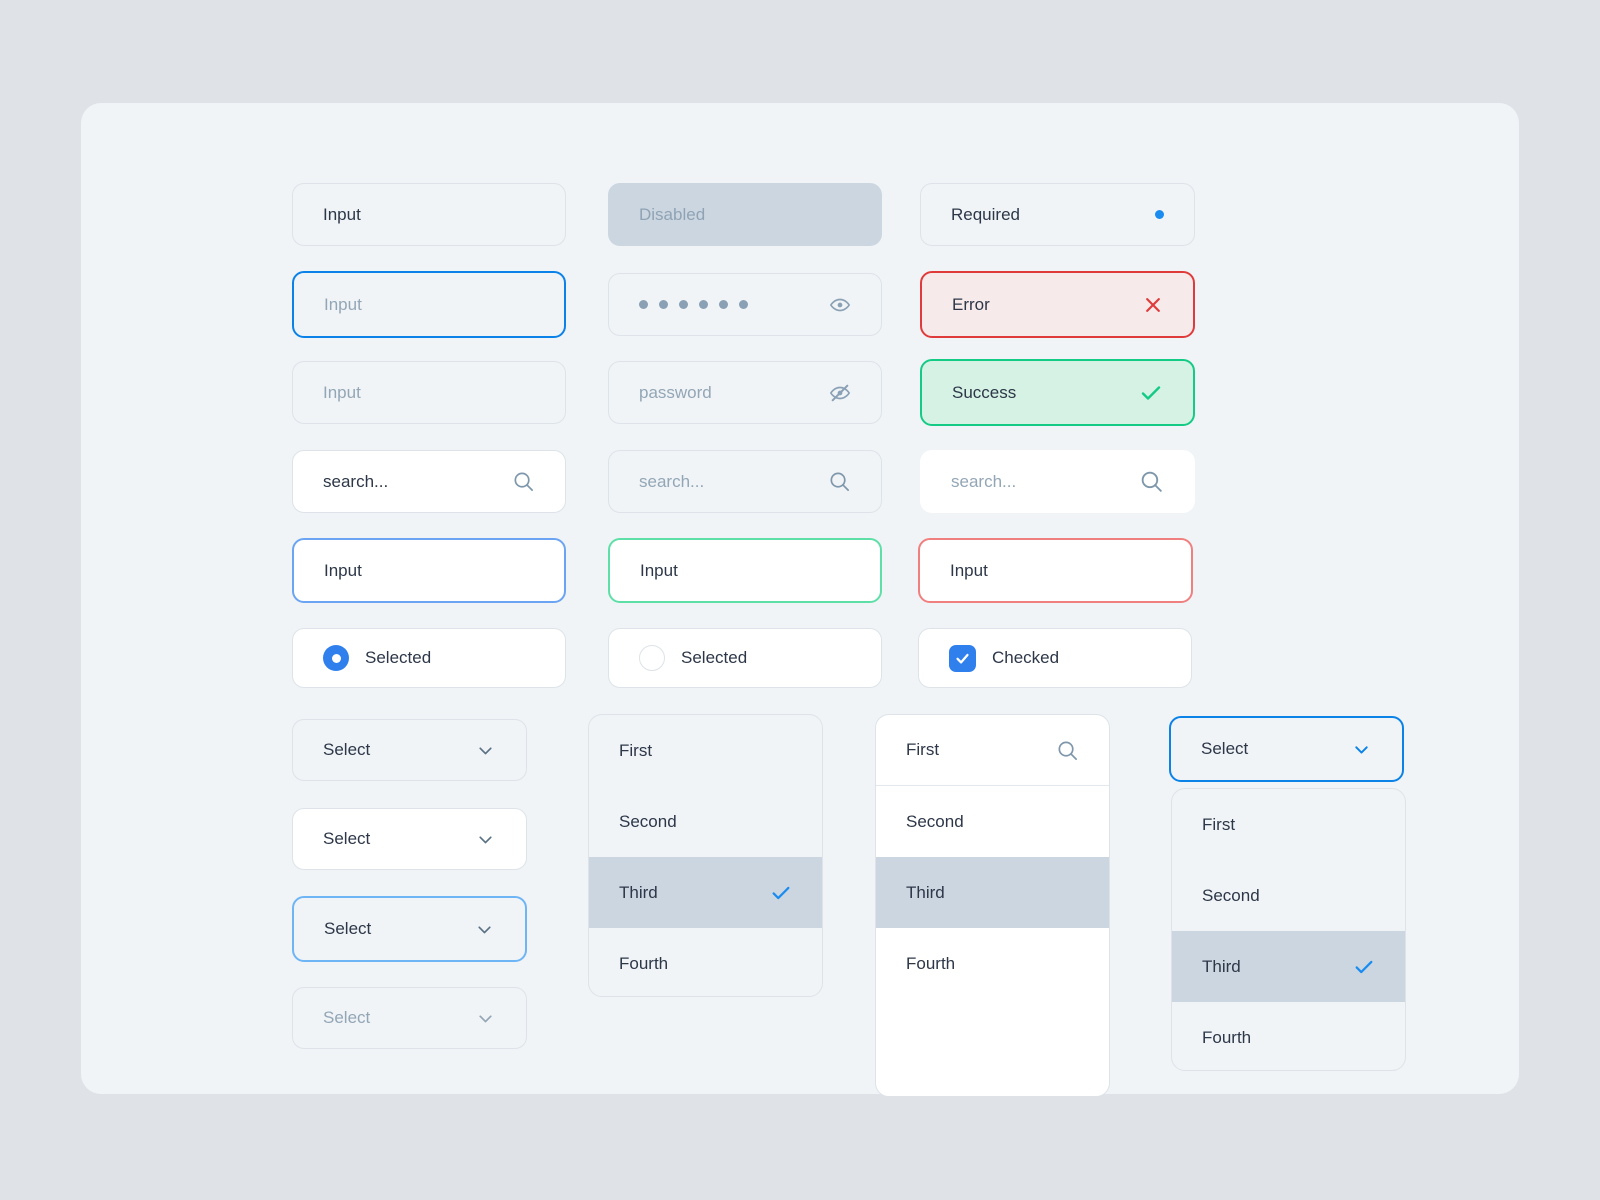 The width and height of the screenshot is (1600, 1200). I want to click on input-default-value: Input, so click(342, 214).